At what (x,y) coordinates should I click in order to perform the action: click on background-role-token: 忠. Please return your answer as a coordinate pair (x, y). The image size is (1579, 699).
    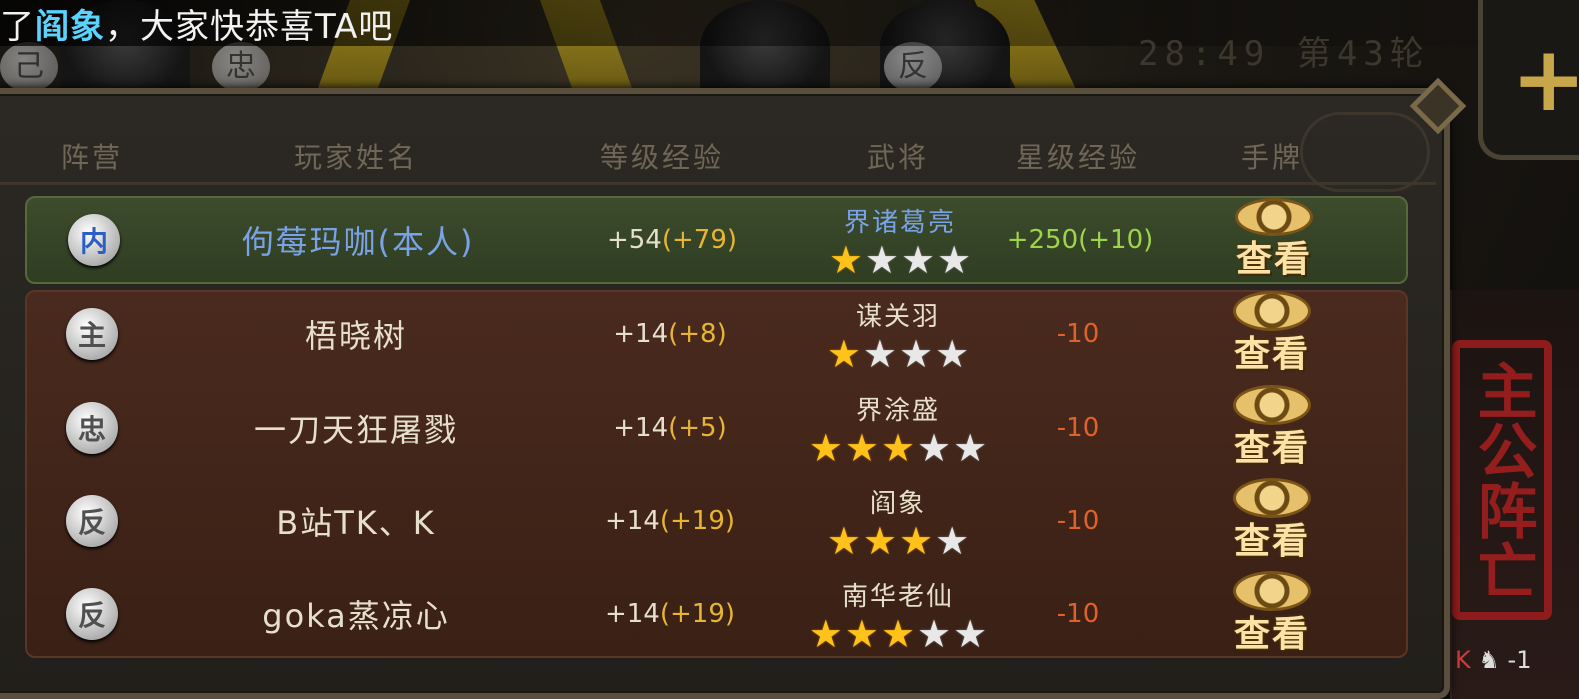
    Looking at the image, I should click on (241, 67).